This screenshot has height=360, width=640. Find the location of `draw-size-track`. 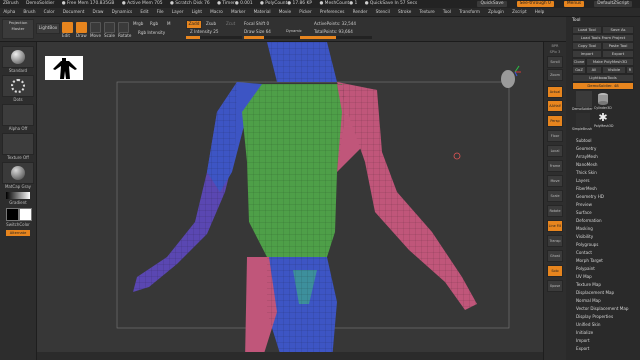

draw-size-track is located at coordinates (272, 37).